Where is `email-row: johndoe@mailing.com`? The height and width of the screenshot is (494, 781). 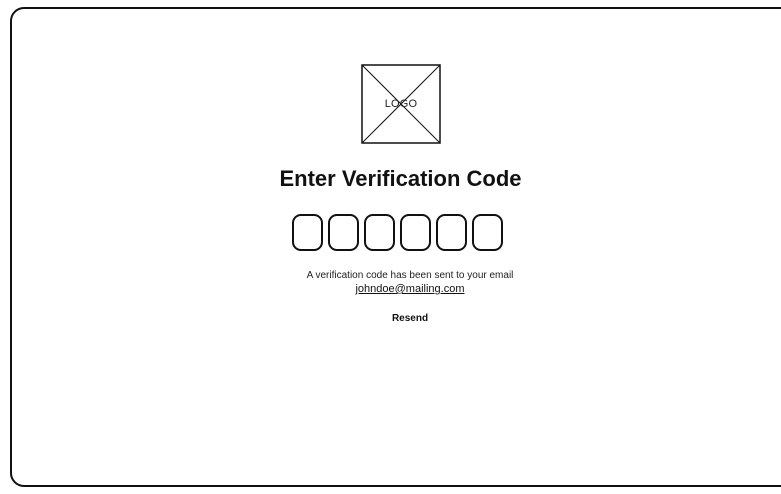 email-row: johndoe@mailing.com is located at coordinates (390, 289).